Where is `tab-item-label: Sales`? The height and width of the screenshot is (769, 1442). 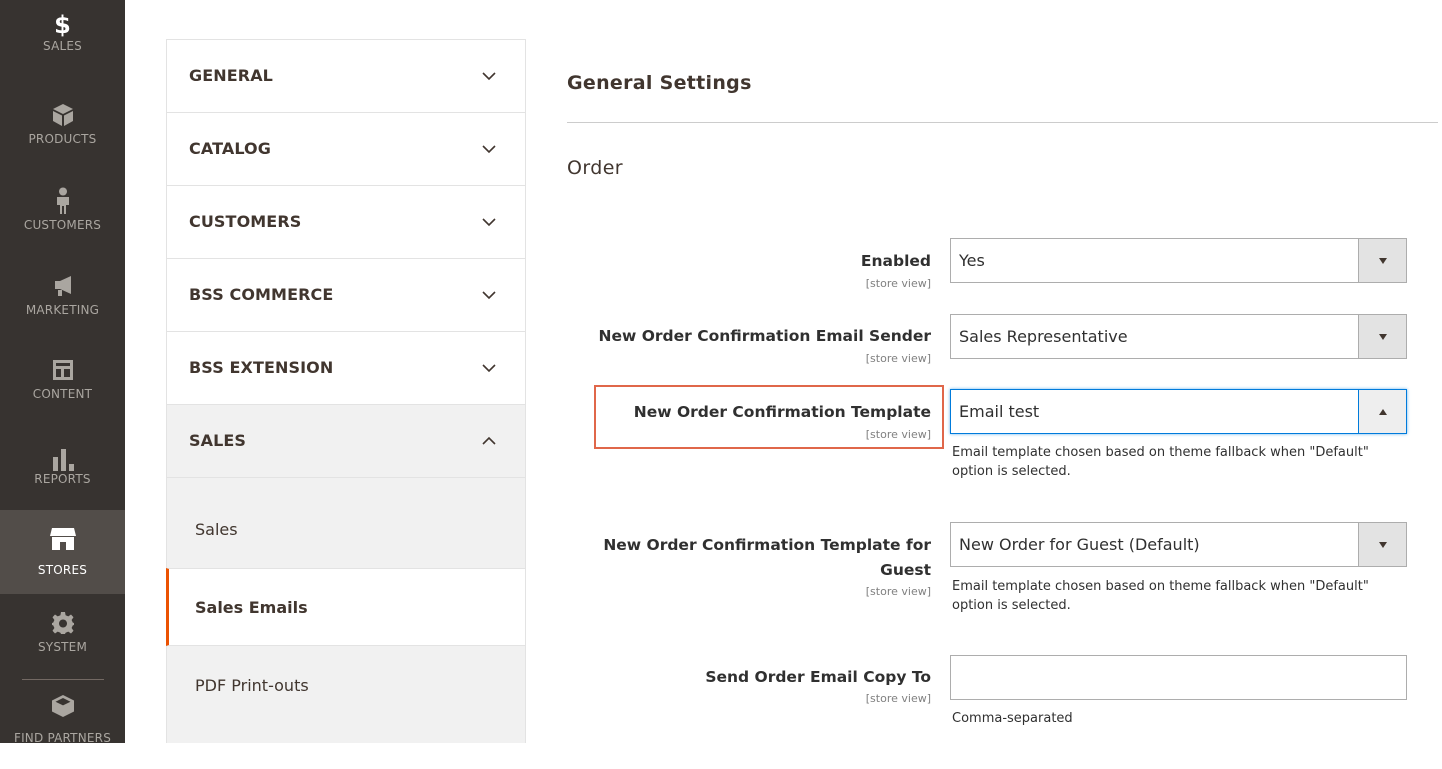
tab-item-label: Sales is located at coordinates (216, 529).